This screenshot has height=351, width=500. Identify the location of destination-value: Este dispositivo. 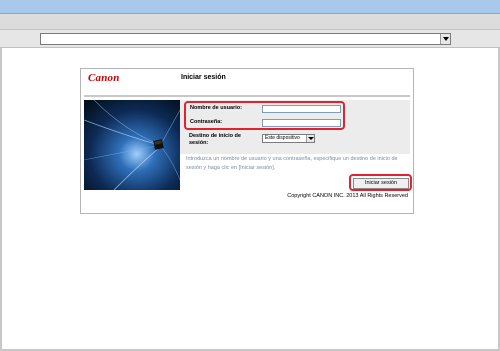
(282, 138).